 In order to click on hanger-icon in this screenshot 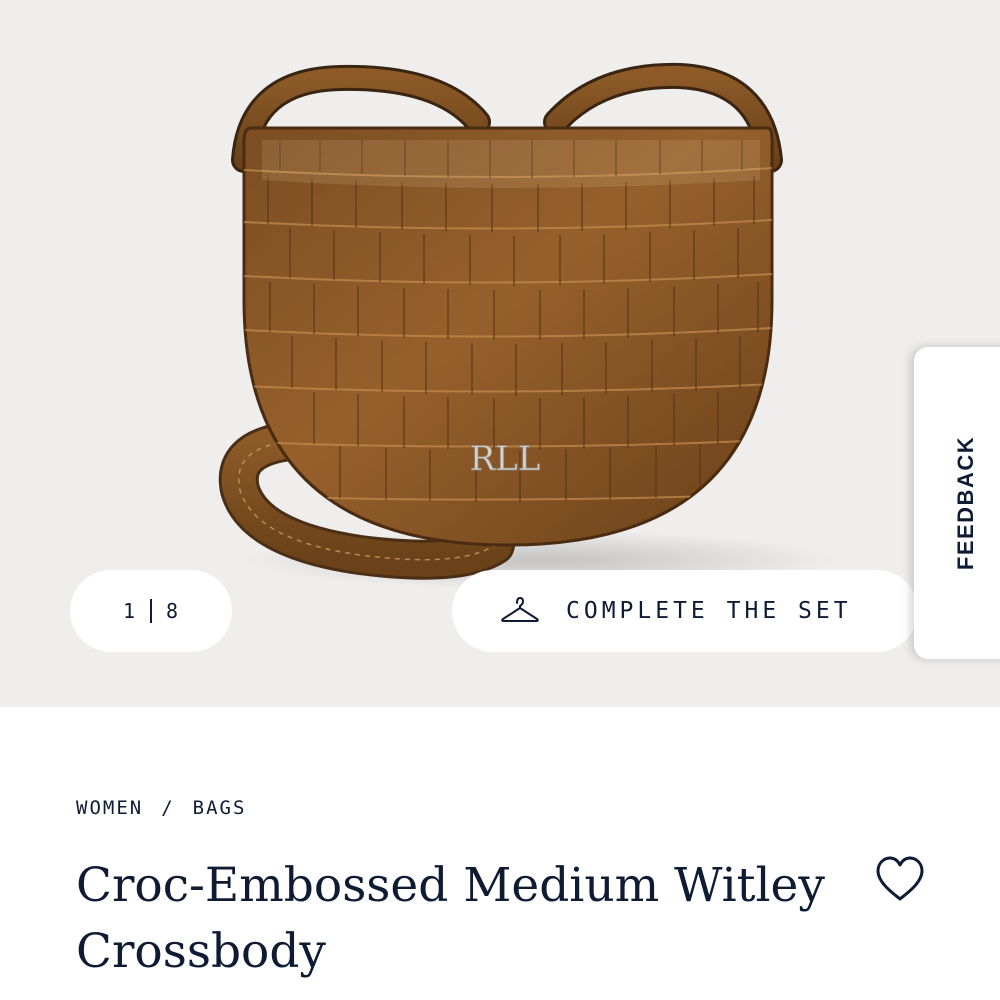, I will do `click(520, 609)`.